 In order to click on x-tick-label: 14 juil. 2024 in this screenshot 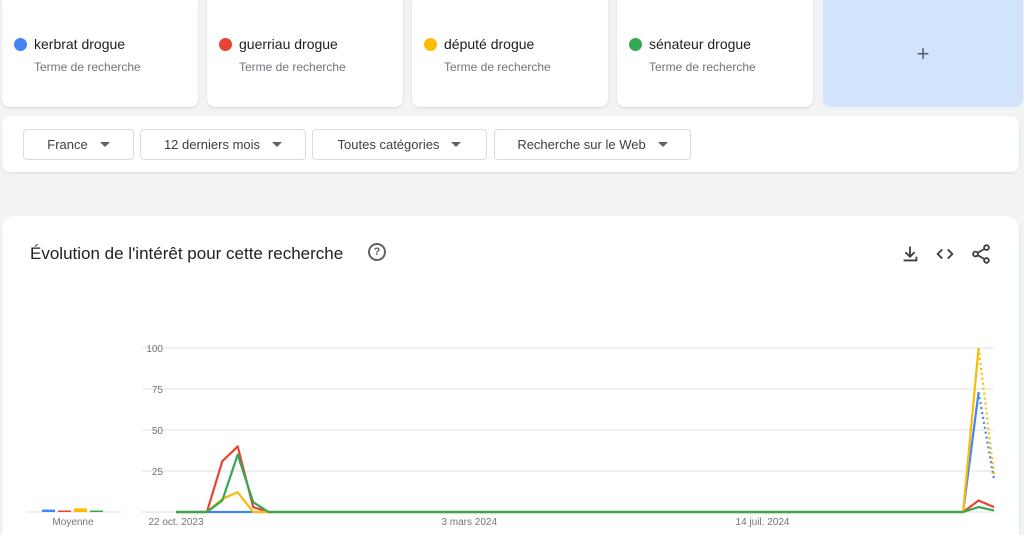, I will do `click(763, 522)`.